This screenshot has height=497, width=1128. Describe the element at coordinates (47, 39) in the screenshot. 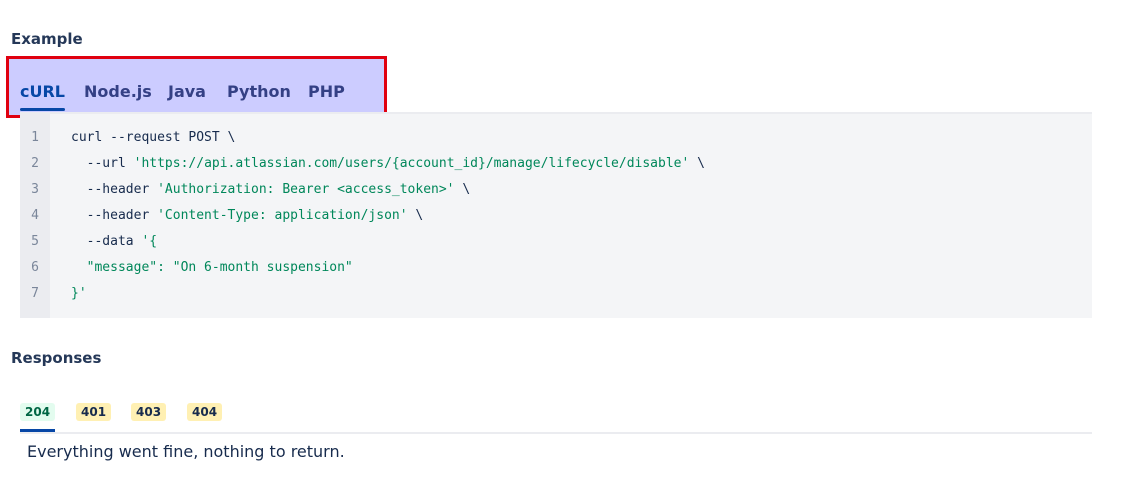

I see `example-heading: Example` at that location.